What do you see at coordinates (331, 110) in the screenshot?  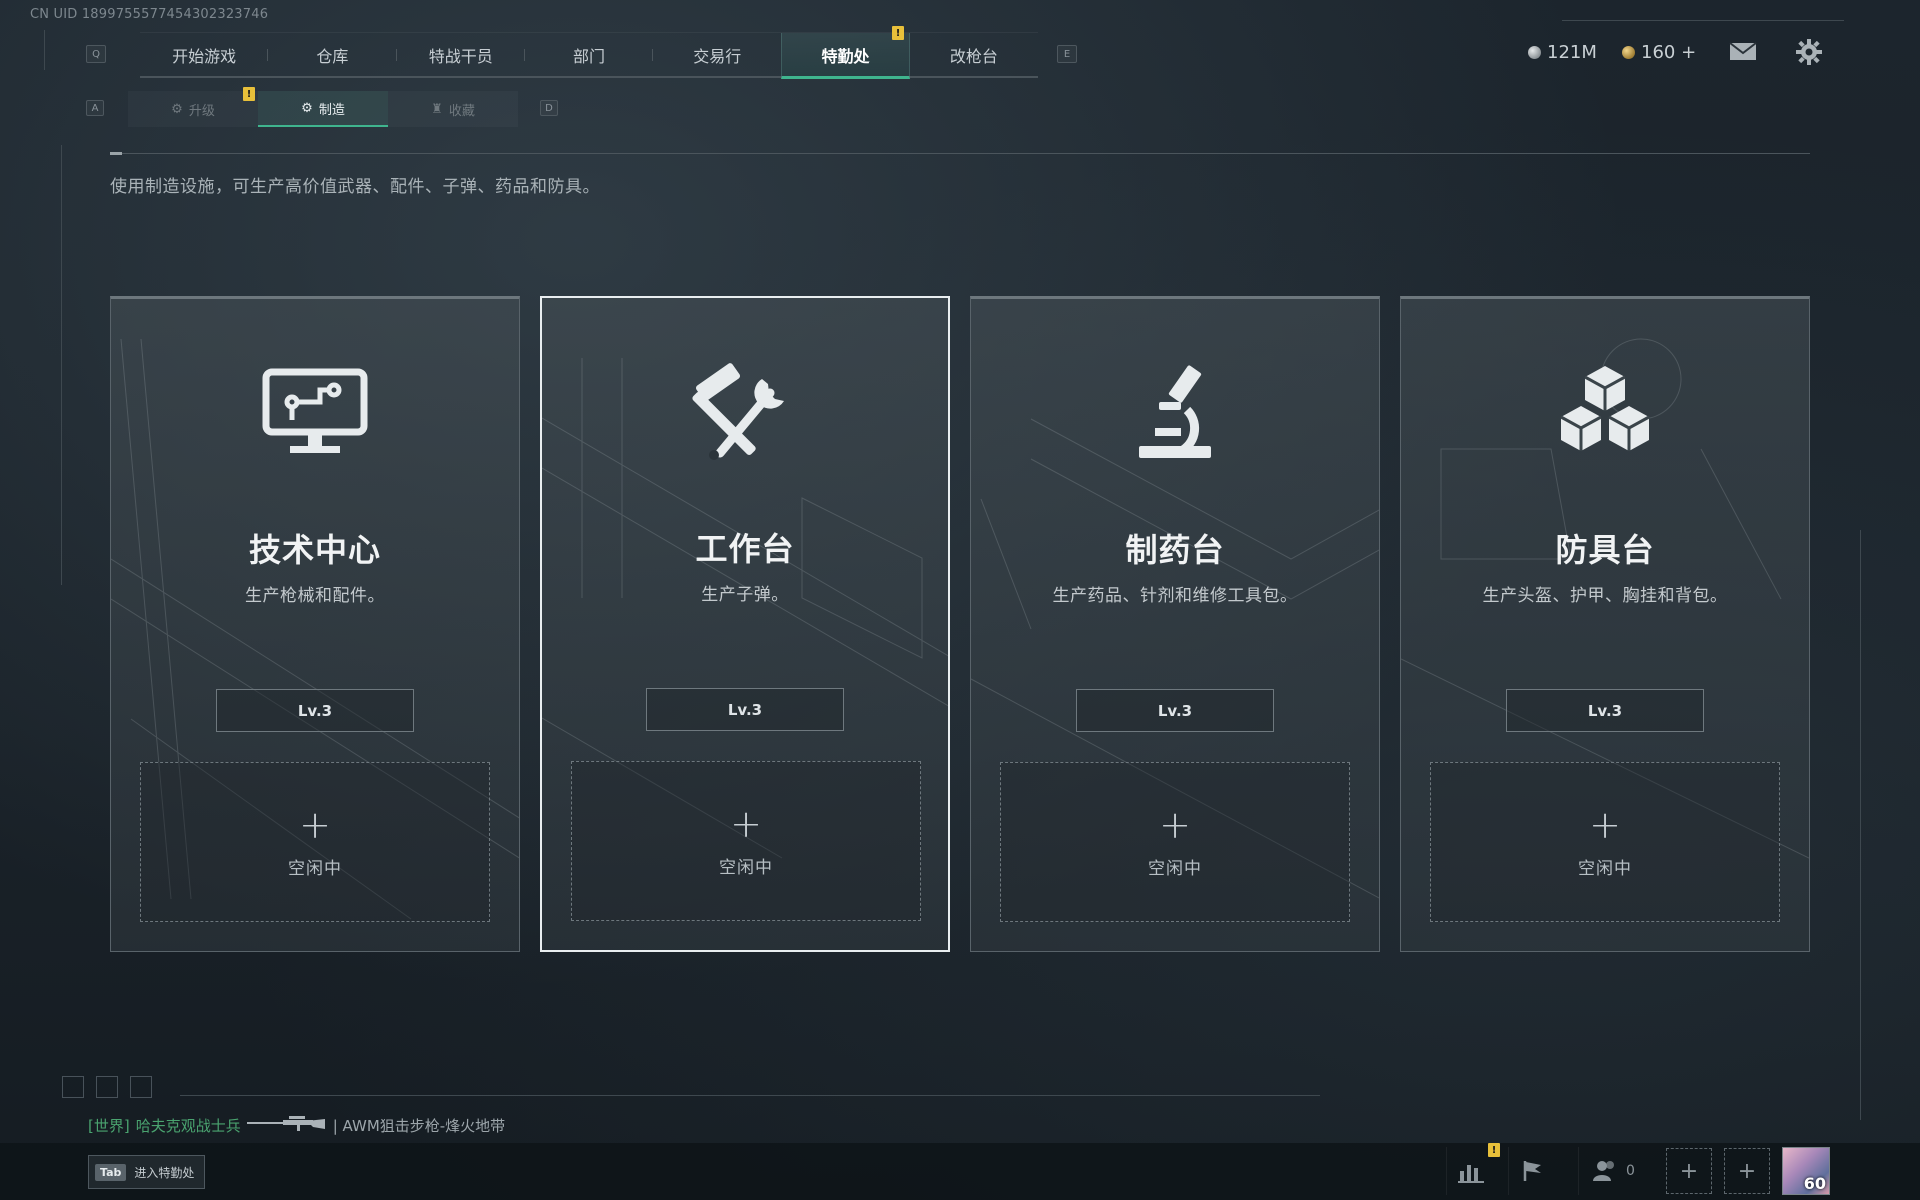 I see `subtab-label: 制造` at bounding box center [331, 110].